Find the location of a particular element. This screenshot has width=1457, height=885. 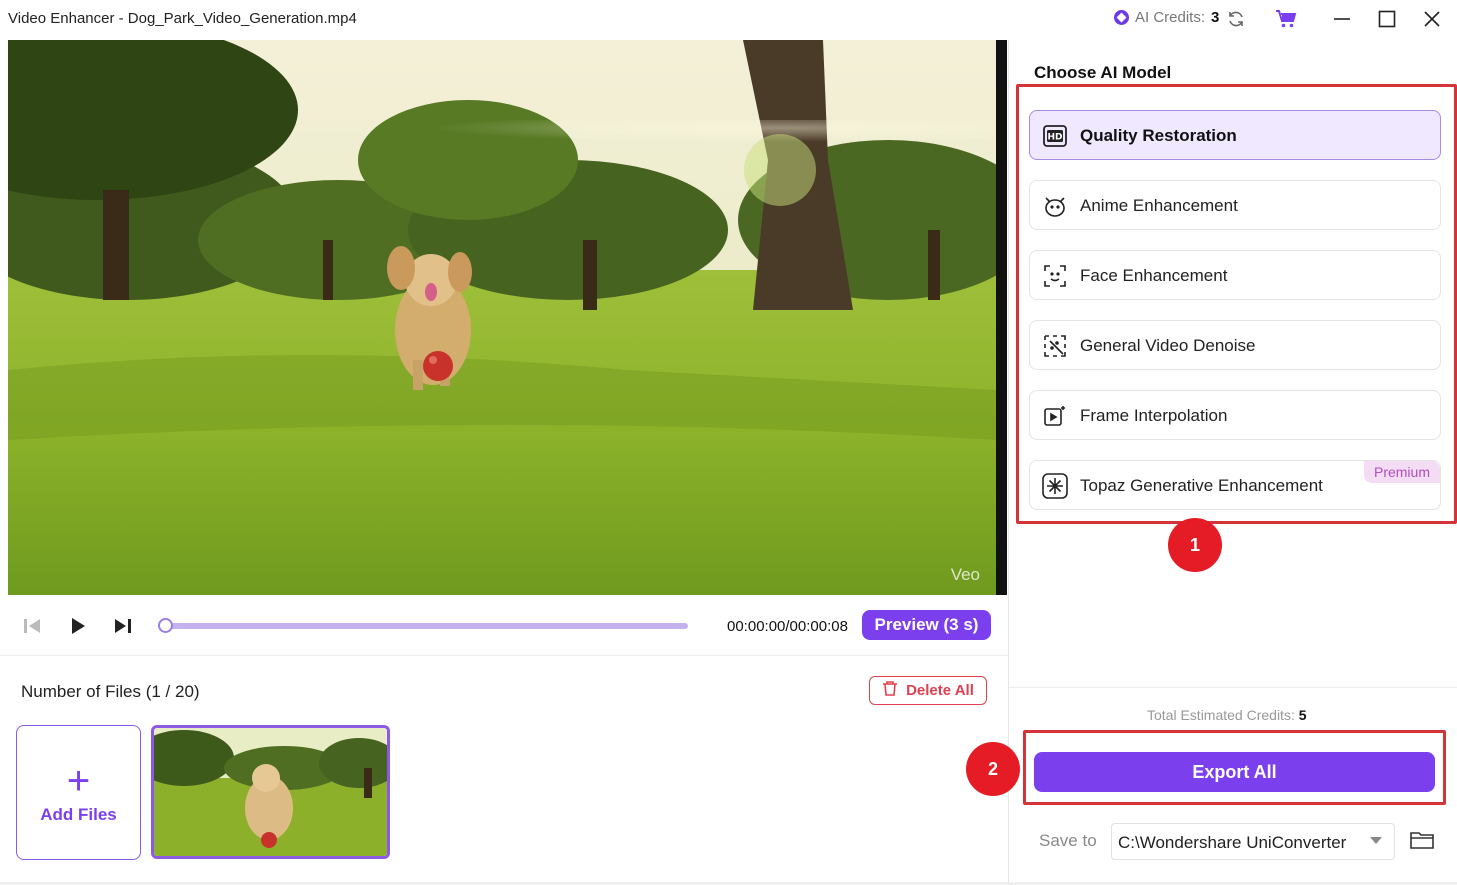

export-all-button: Export All is located at coordinates (1234, 772).